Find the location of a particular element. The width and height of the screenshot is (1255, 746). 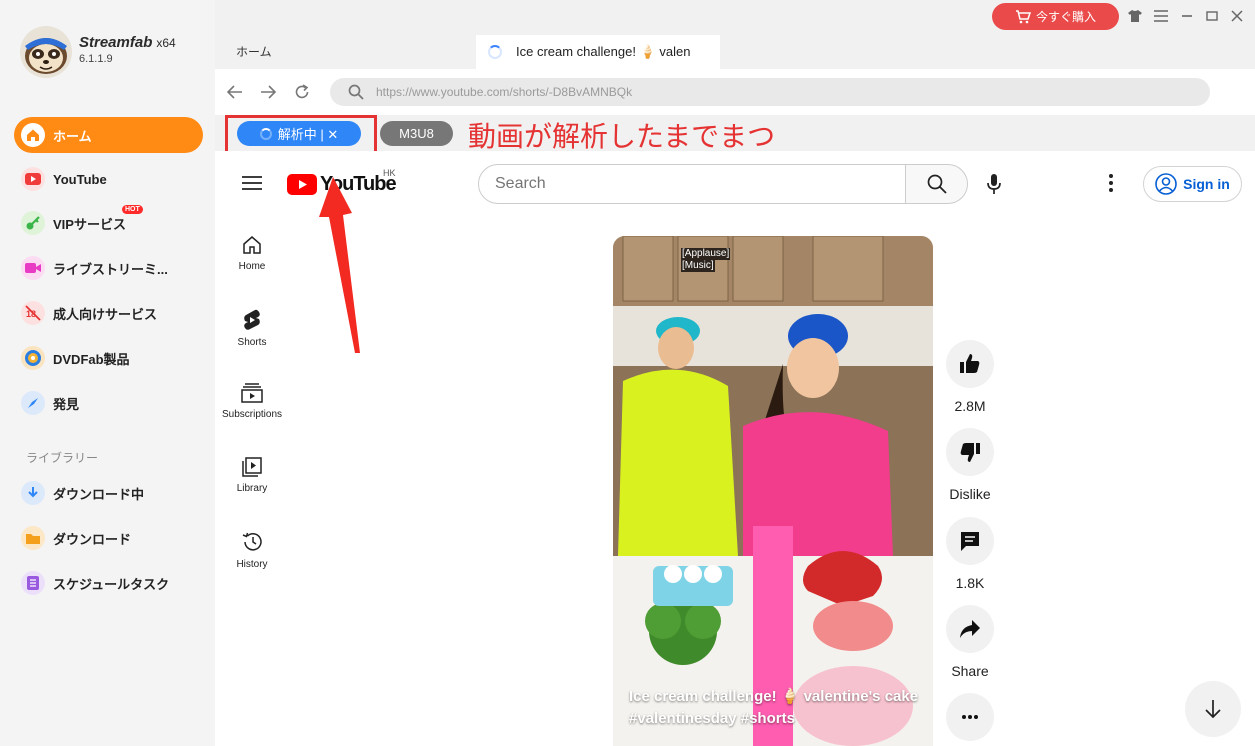

sidebar-item-label: 発見 is located at coordinates (66, 404).